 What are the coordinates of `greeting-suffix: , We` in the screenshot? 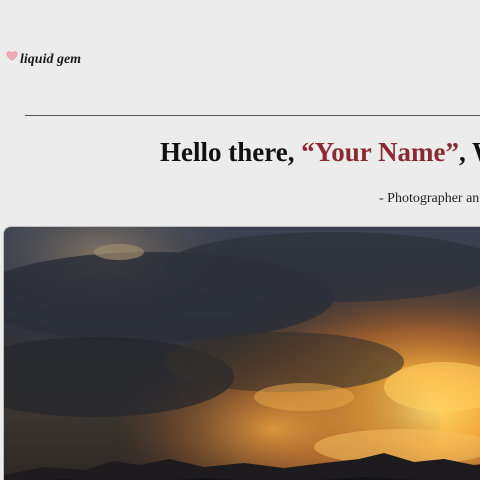 It's located at (469, 152).